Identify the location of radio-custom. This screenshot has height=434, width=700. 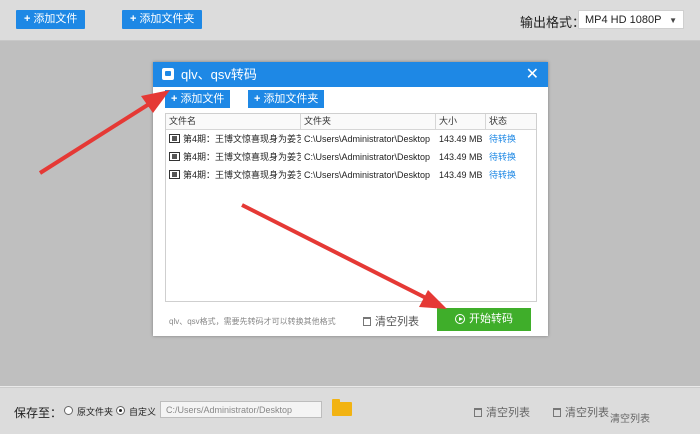
(120, 410).